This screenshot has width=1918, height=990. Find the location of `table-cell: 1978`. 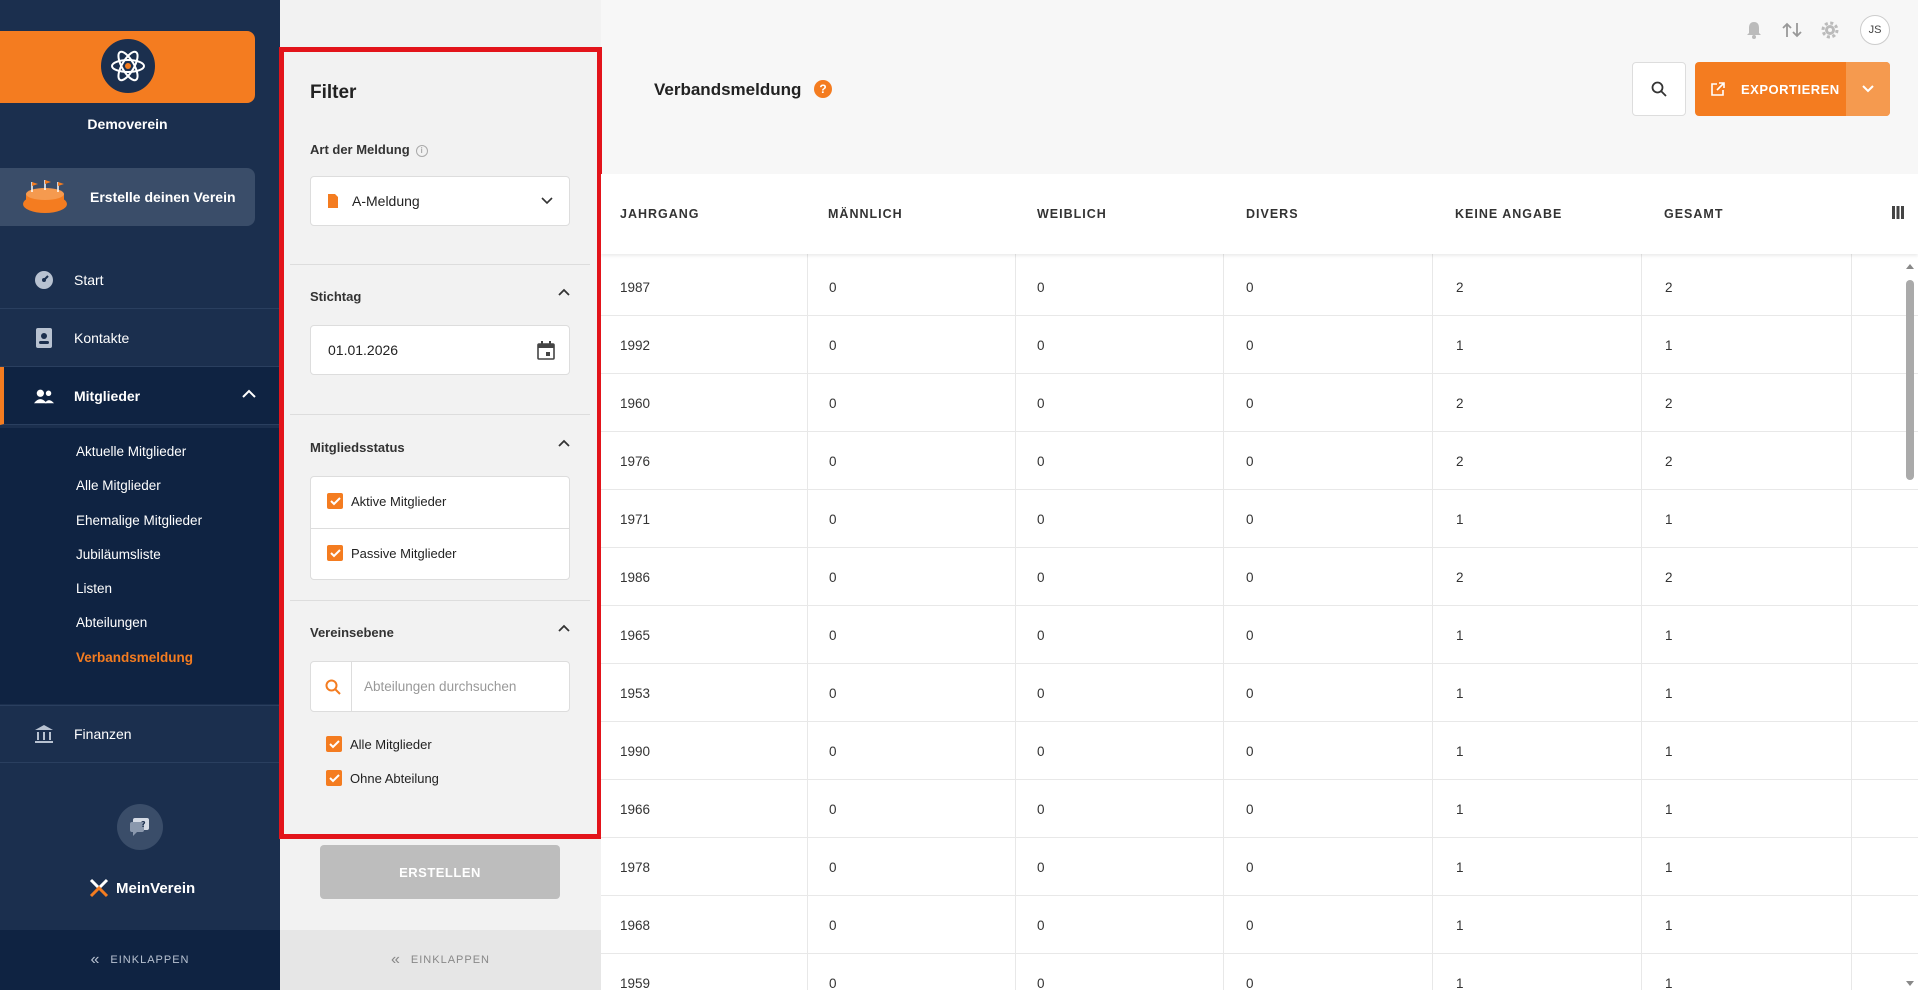

table-cell: 1978 is located at coordinates (635, 867).